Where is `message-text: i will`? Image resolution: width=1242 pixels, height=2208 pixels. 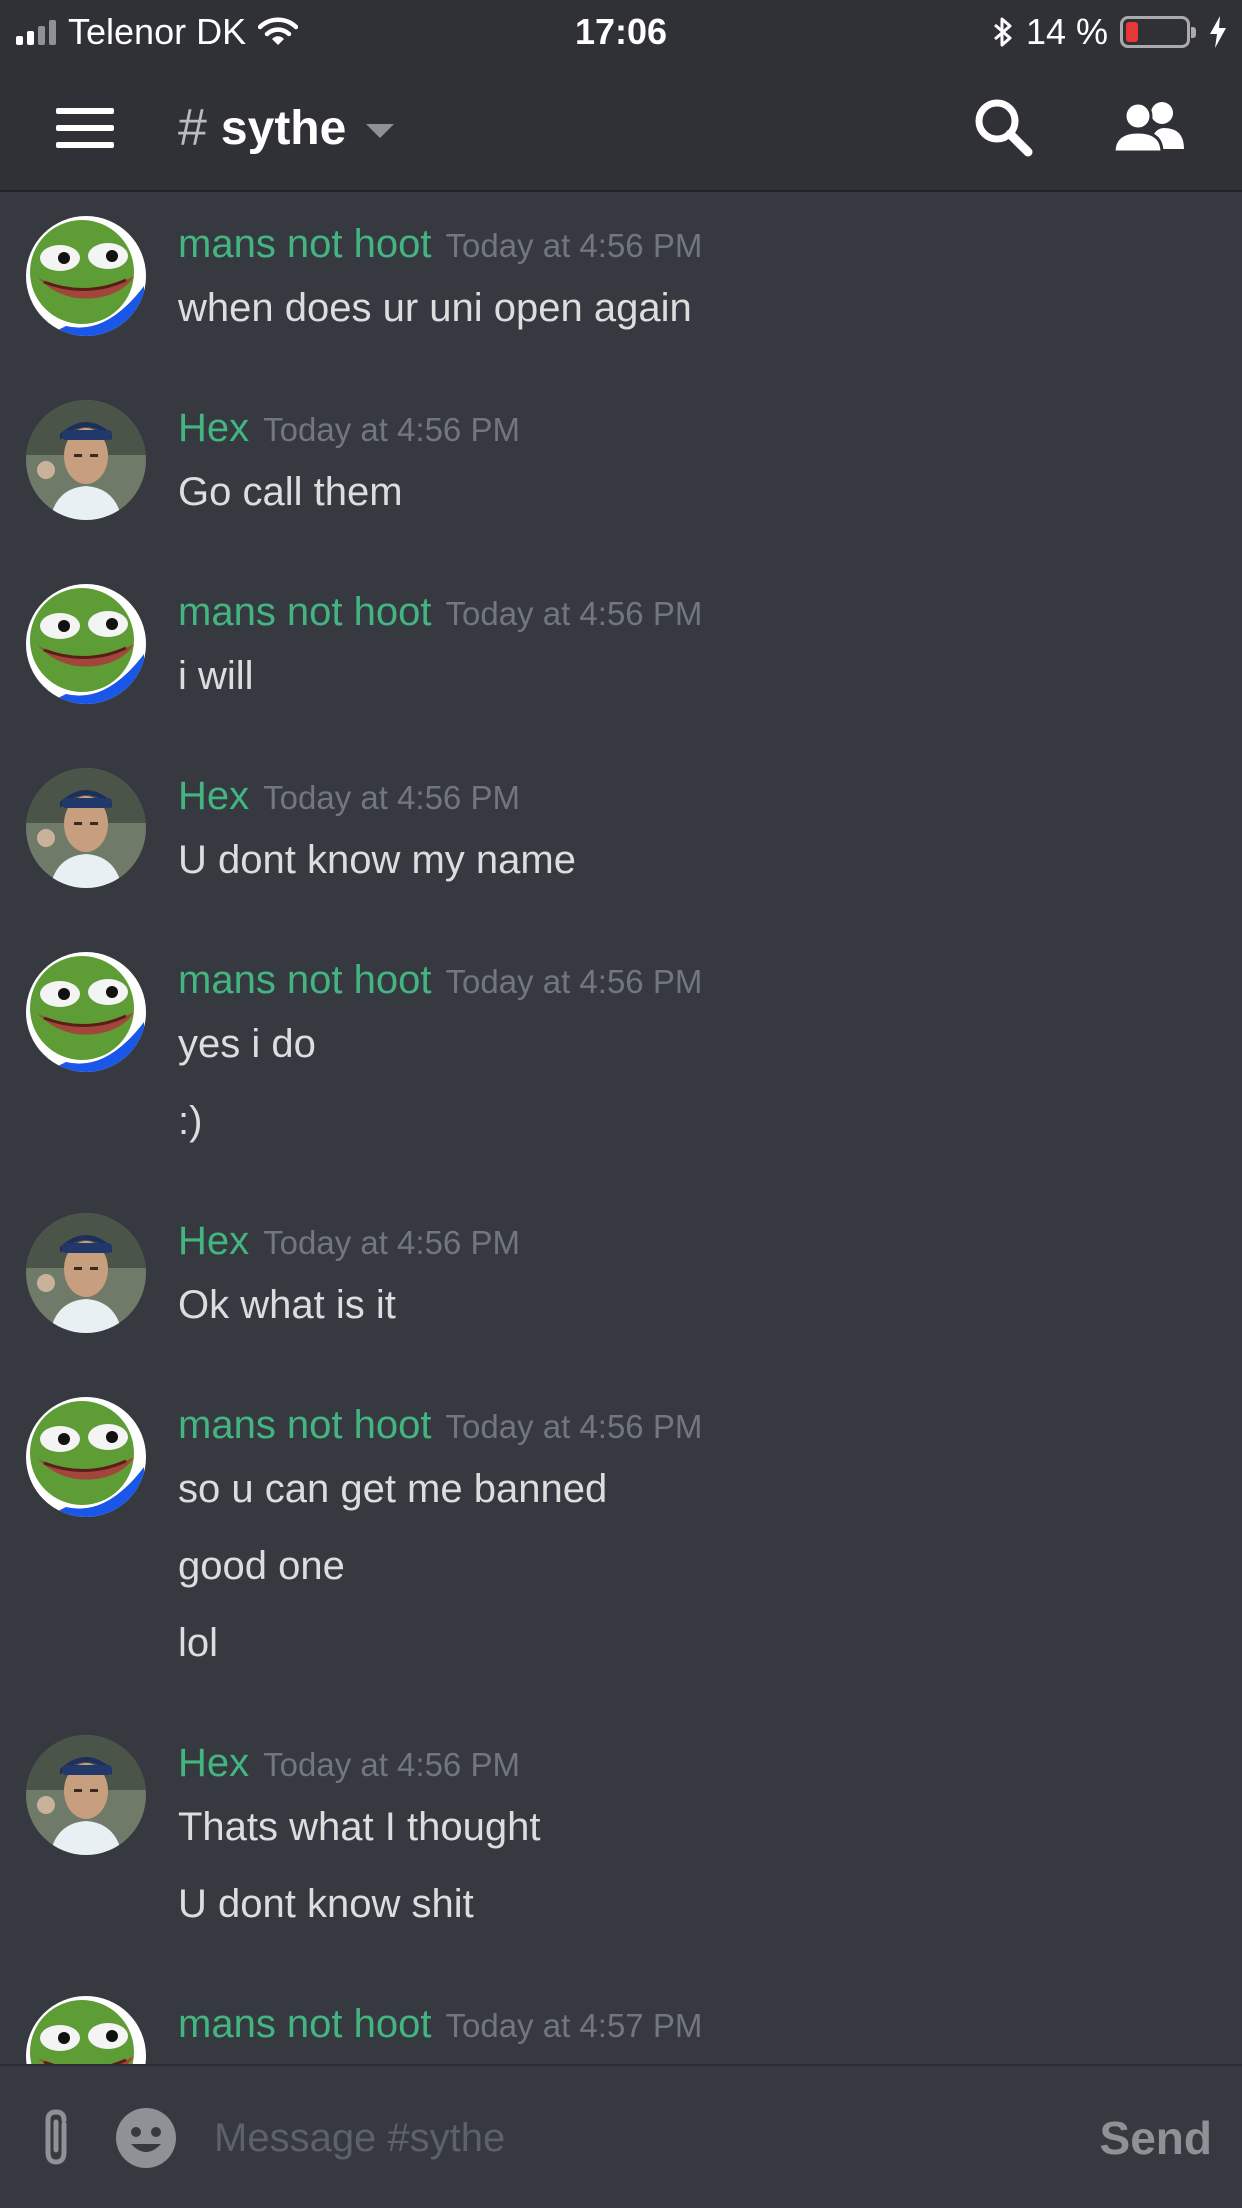 message-text: i will is located at coordinates (216, 676).